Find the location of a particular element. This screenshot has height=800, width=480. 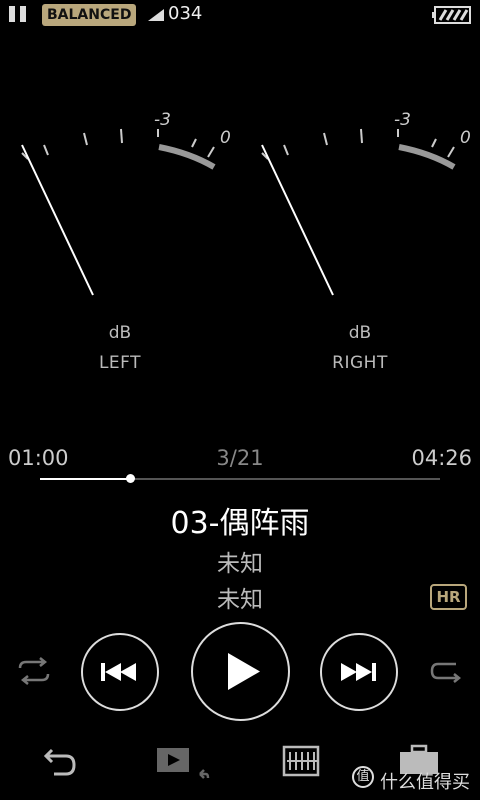

play-button is located at coordinates (240, 671).